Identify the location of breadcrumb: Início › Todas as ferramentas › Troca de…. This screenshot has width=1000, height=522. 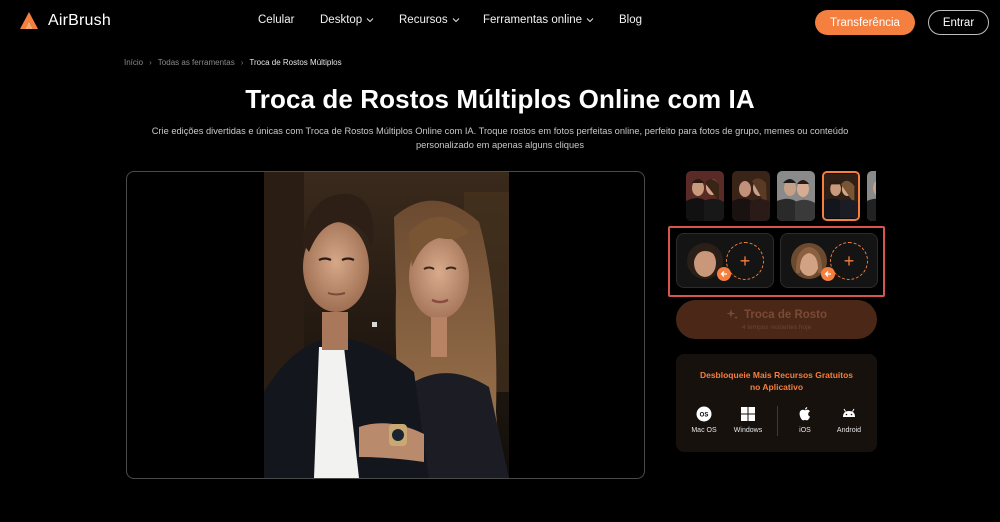
(233, 62).